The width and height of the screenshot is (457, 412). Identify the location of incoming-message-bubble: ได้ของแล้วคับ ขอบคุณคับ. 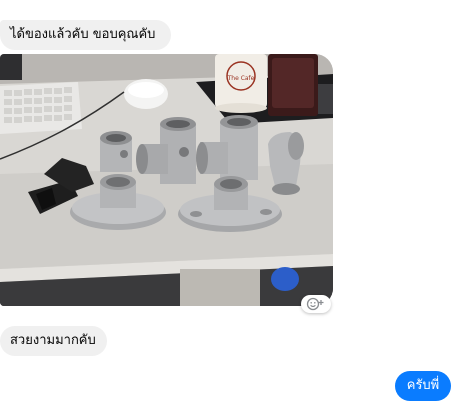
(85, 35).